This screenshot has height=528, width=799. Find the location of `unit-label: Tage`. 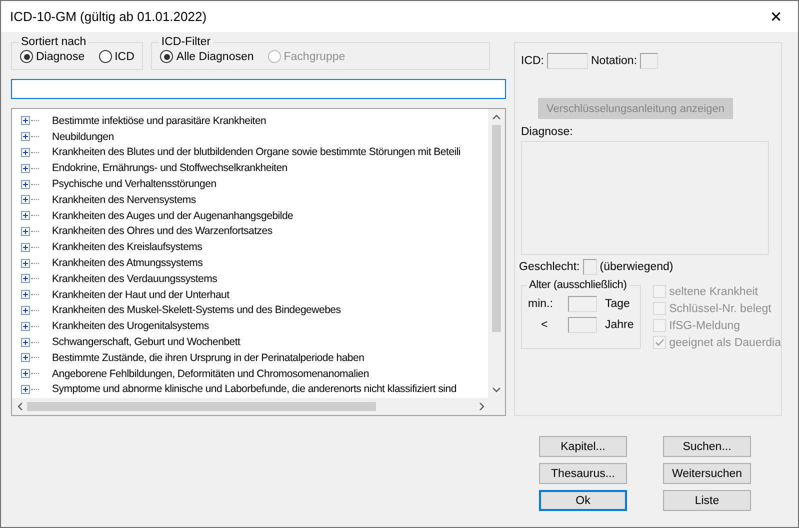

unit-label: Tage is located at coordinates (617, 304).